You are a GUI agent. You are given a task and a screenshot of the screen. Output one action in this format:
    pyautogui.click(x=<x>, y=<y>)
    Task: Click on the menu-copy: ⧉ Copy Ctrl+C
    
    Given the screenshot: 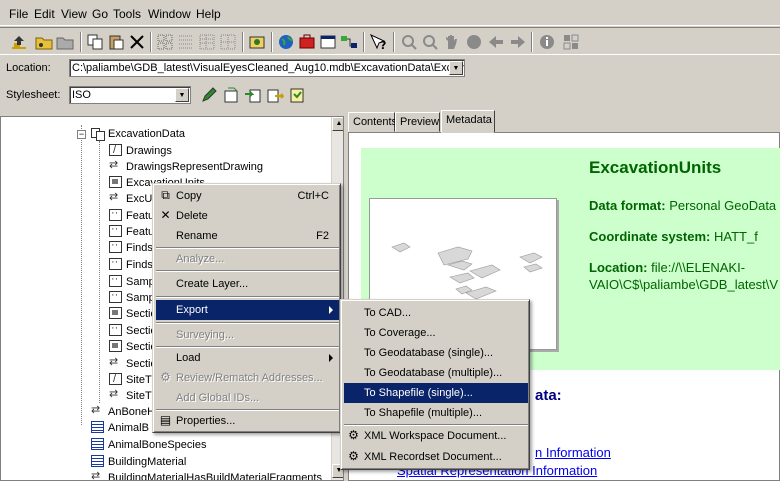 What is the action you would take?
    pyautogui.click(x=247, y=196)
    